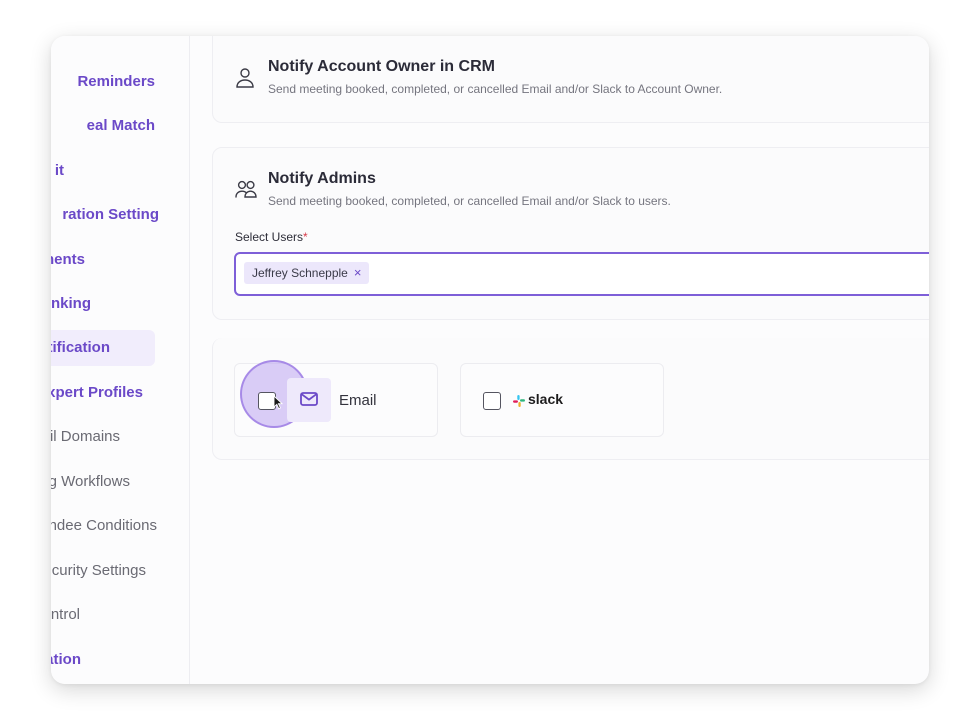  I want to click on sidebar-item-reminders: Reminders, so click(103, 82).